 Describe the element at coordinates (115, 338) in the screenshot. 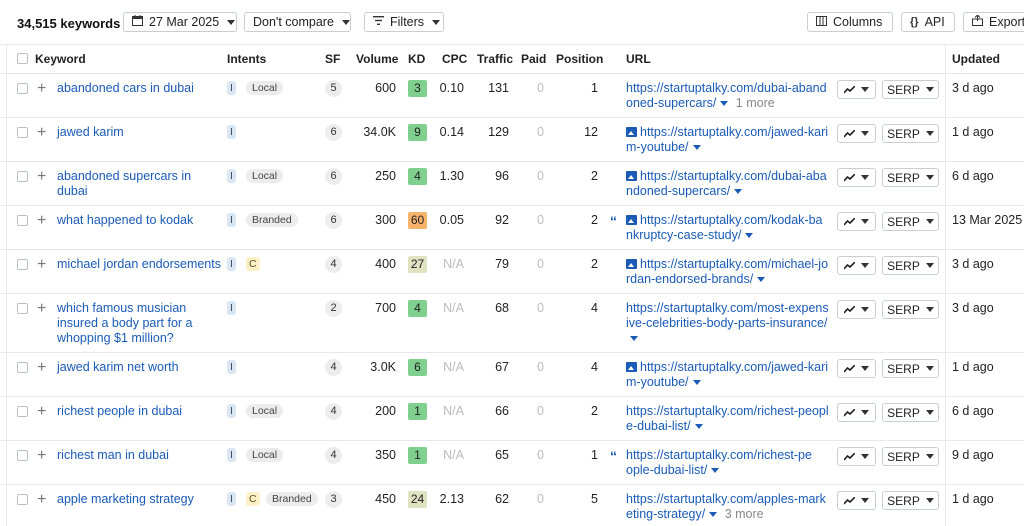

I see `keyword-link: whopping $1 million?` at that location.